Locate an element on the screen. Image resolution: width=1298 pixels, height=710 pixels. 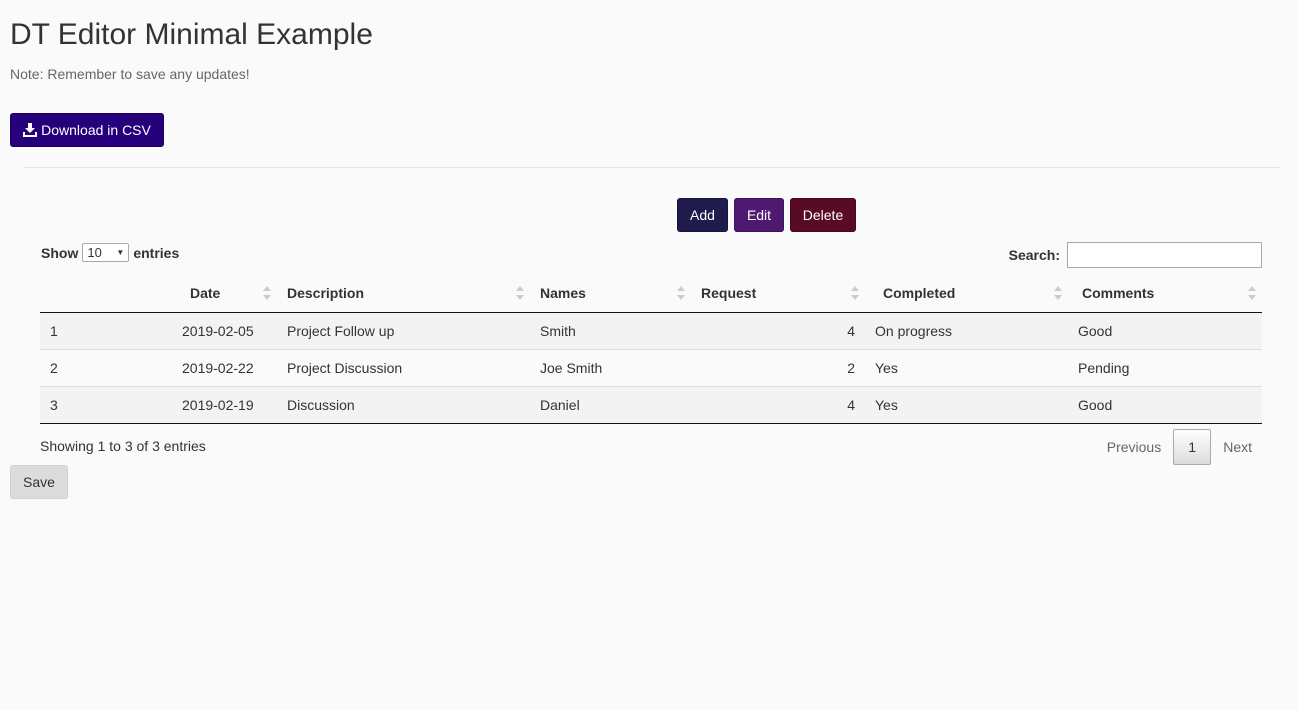
save-button: Save is located at coordinates (39, 482).